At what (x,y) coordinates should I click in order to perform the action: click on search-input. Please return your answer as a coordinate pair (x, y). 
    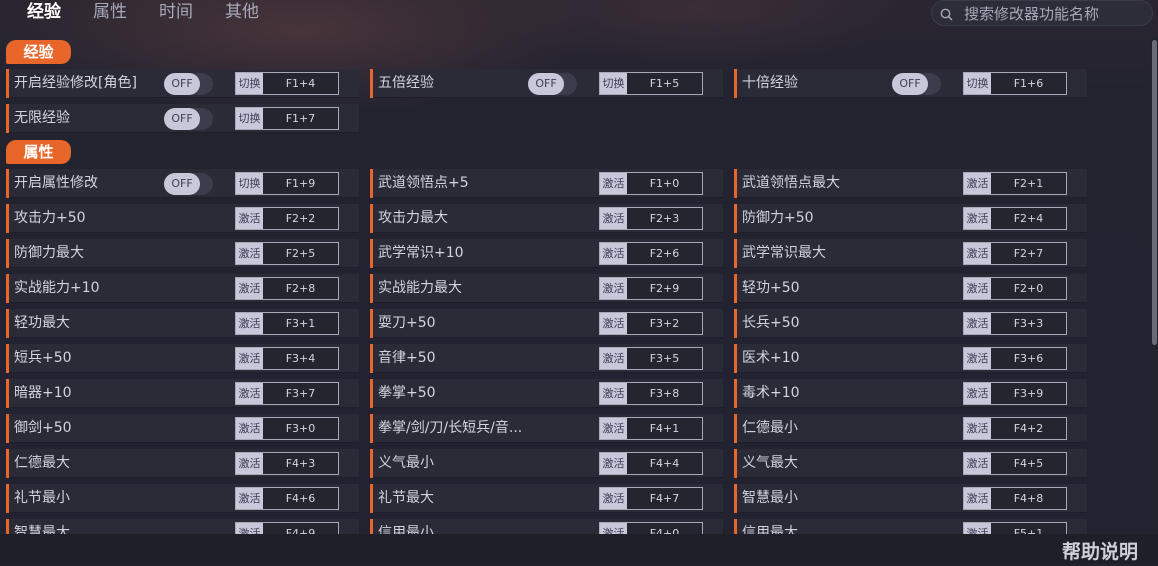
    Looking at the image, I should click on (1056, 14).